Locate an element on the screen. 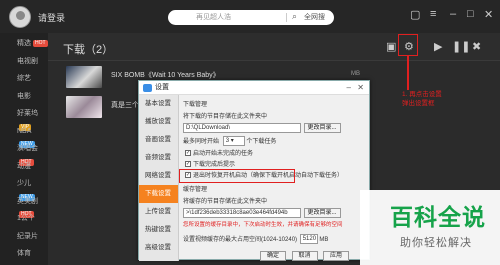  checkbox-label: 下载完成后提示 is located at coordinates (214, 165).